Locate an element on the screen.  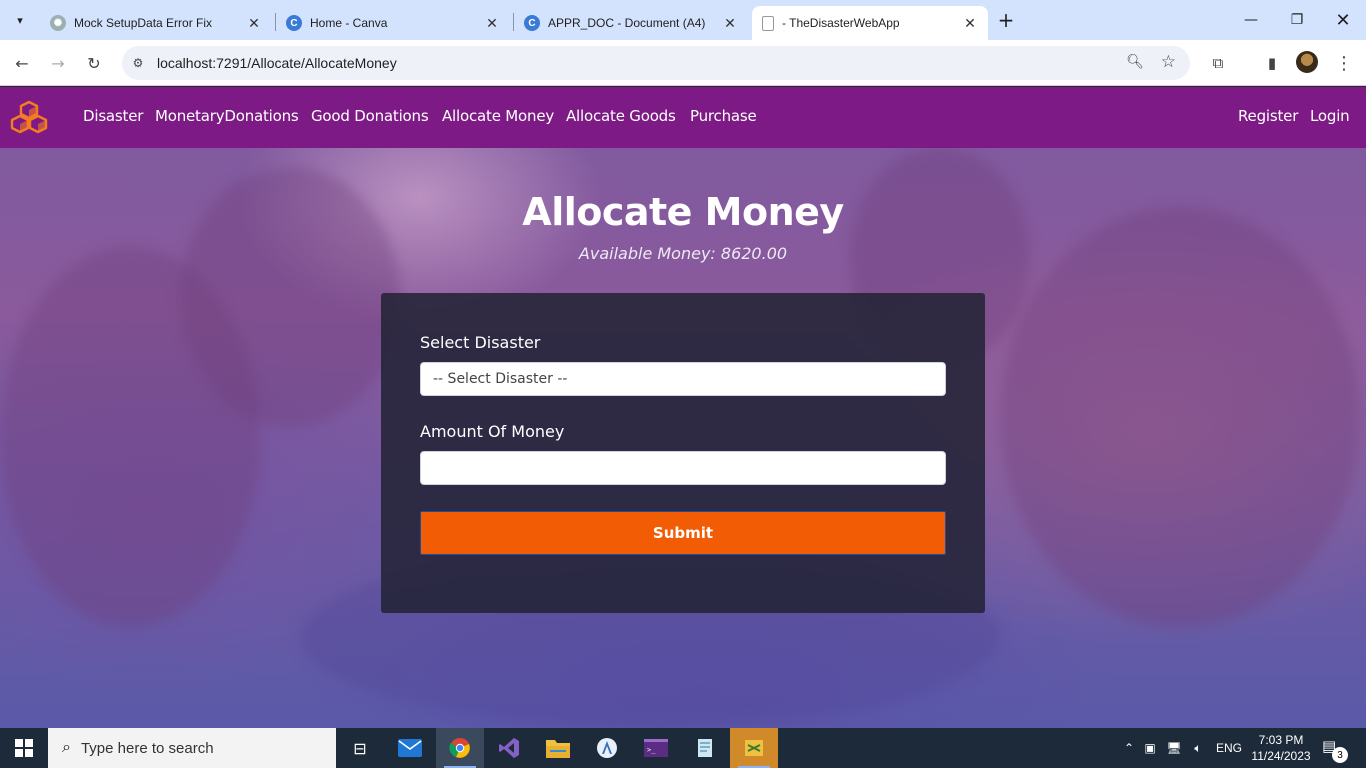
reload-icon: ↻ is located at coordinates (94, 63).